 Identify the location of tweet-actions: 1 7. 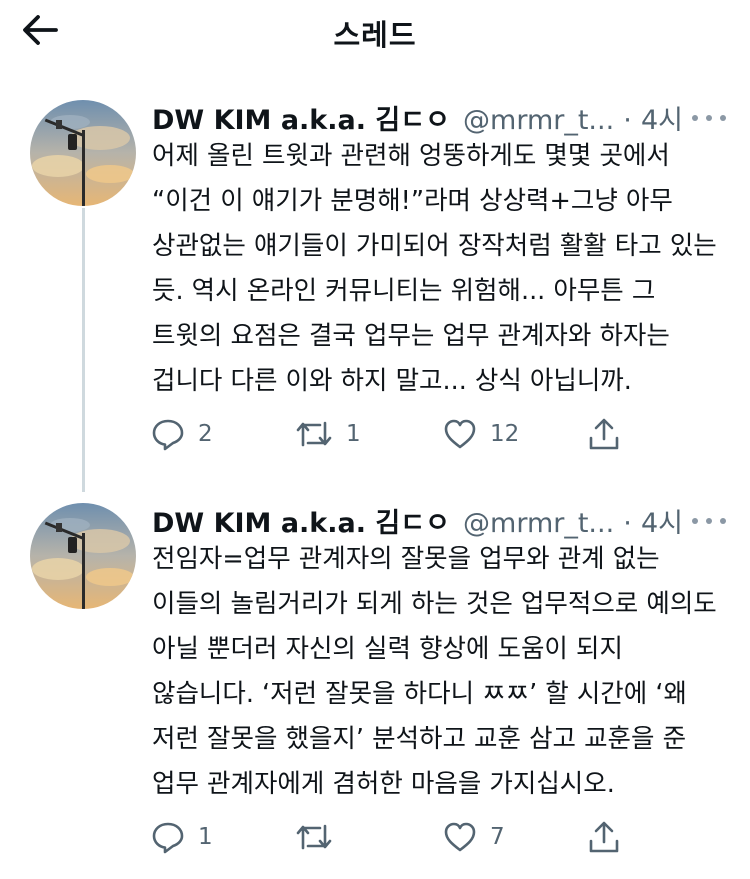
(390, 837).